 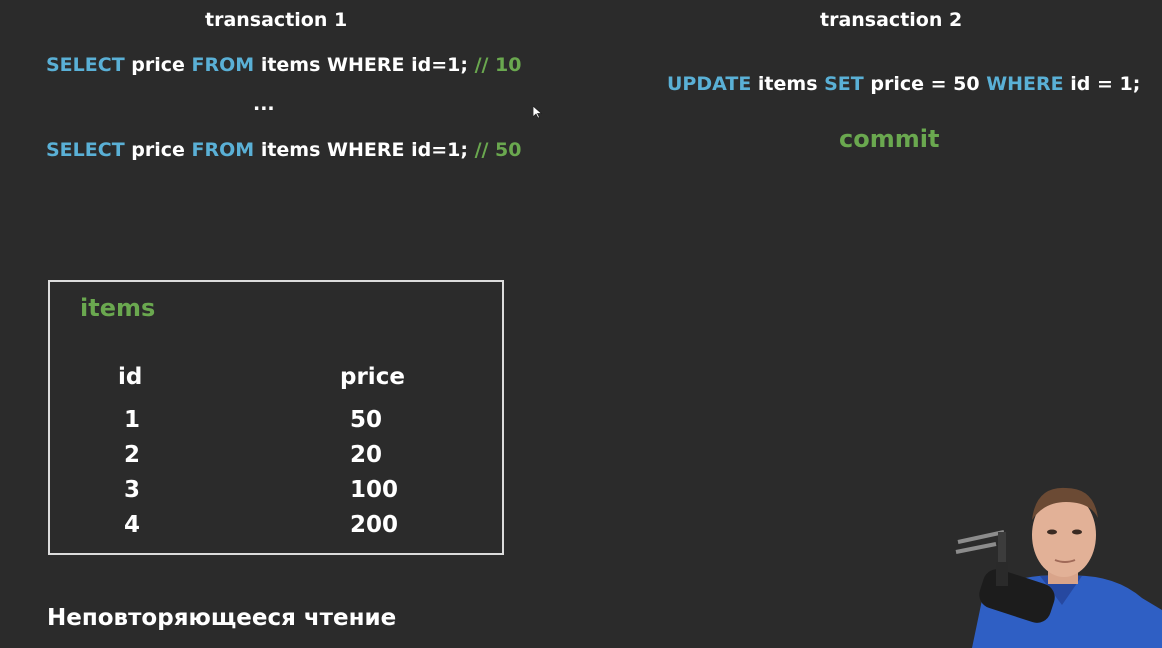 What do you see at coordinates (366, 420) in the screenshot?
I see `cell-price: 50` at bounding box center [366, 420].